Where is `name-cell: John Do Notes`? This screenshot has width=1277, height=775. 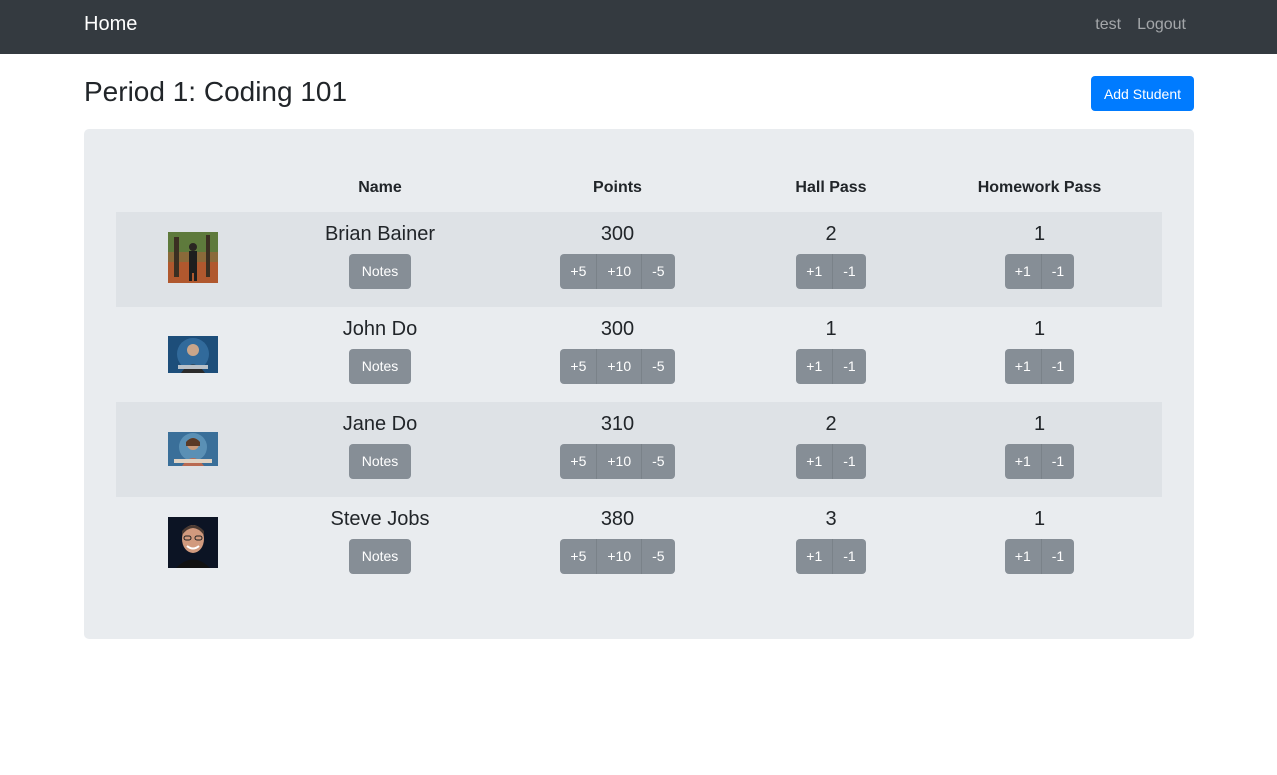
name-cell: John Do Notes is located at coordinates (380, 354).